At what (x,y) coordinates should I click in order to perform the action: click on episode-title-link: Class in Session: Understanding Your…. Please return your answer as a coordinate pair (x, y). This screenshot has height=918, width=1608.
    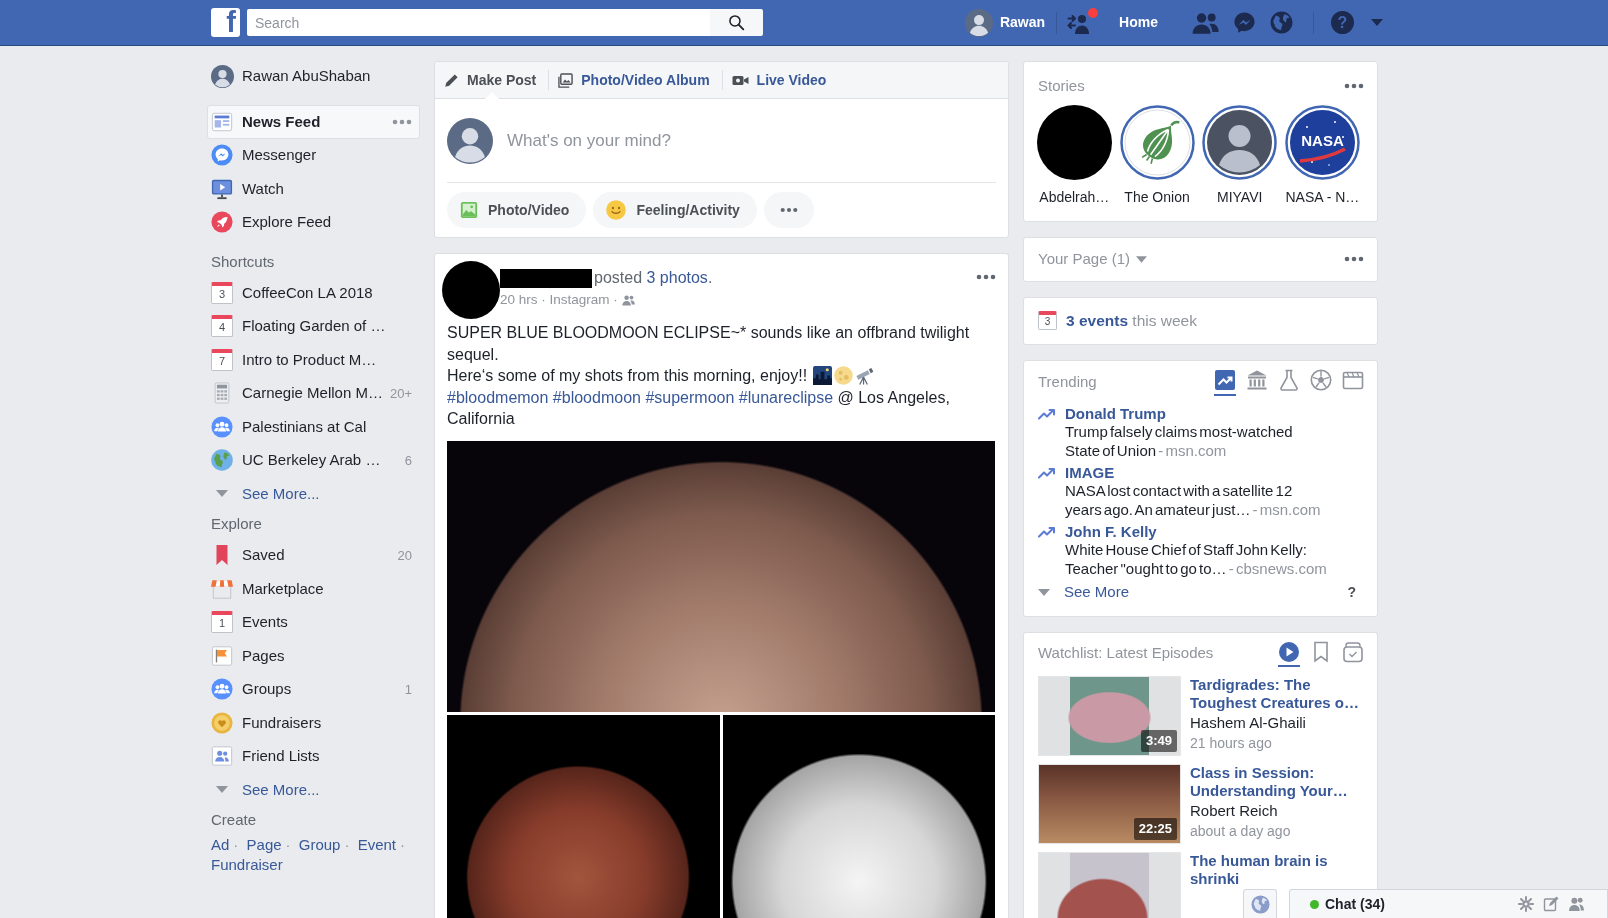
    Looking at the image, I should click on (1277, 782).